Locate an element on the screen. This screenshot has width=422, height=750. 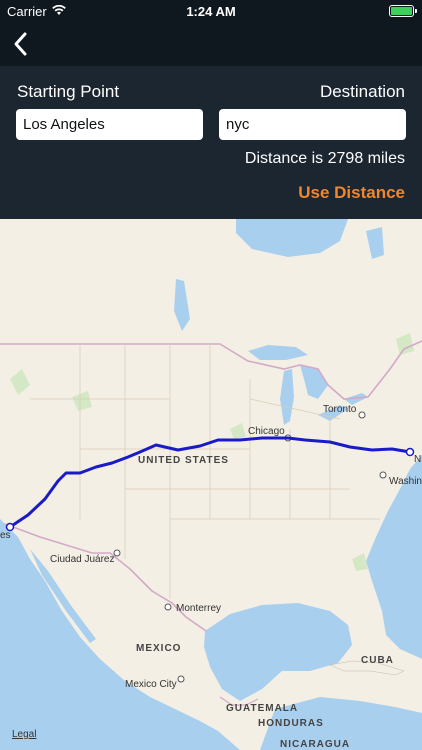
navigation-bar is located at coordinates (211, 44).